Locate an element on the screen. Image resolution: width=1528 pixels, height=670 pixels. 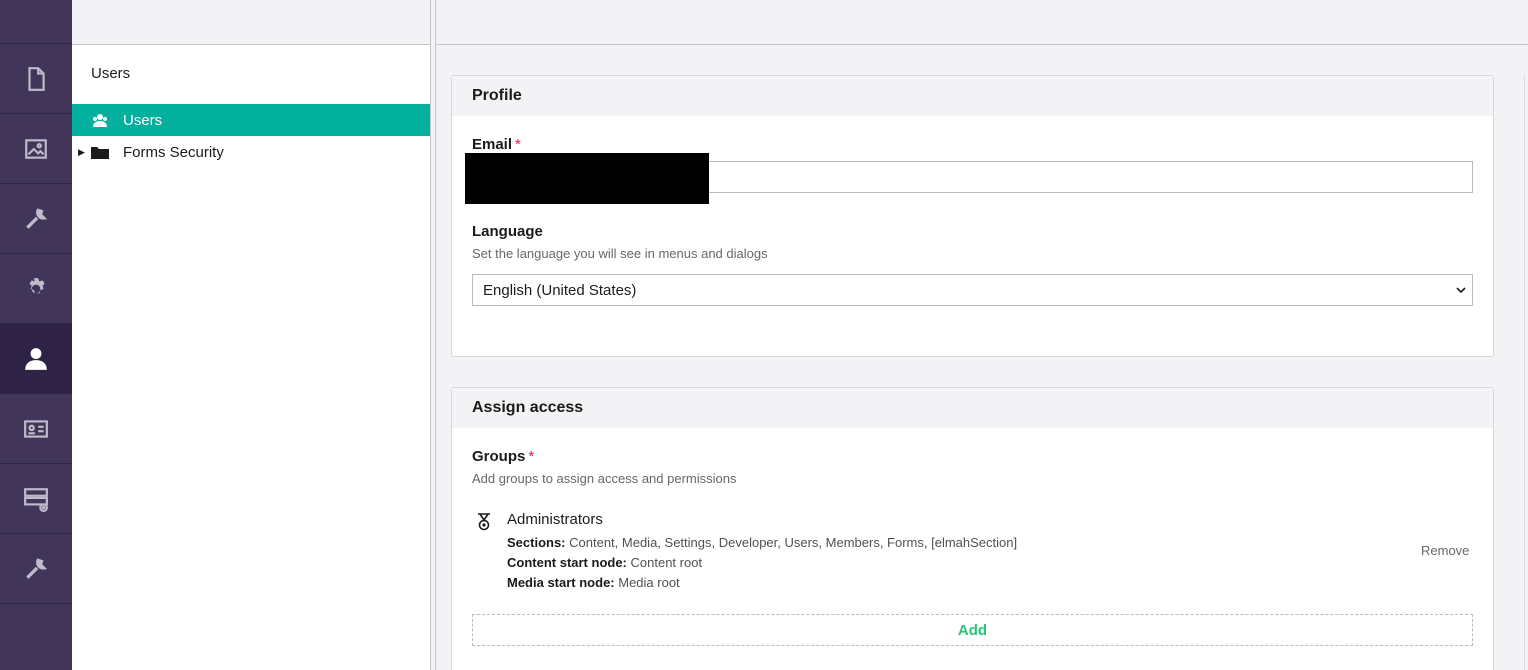
developer-wrench-icon is located at coordinates (37, 568).